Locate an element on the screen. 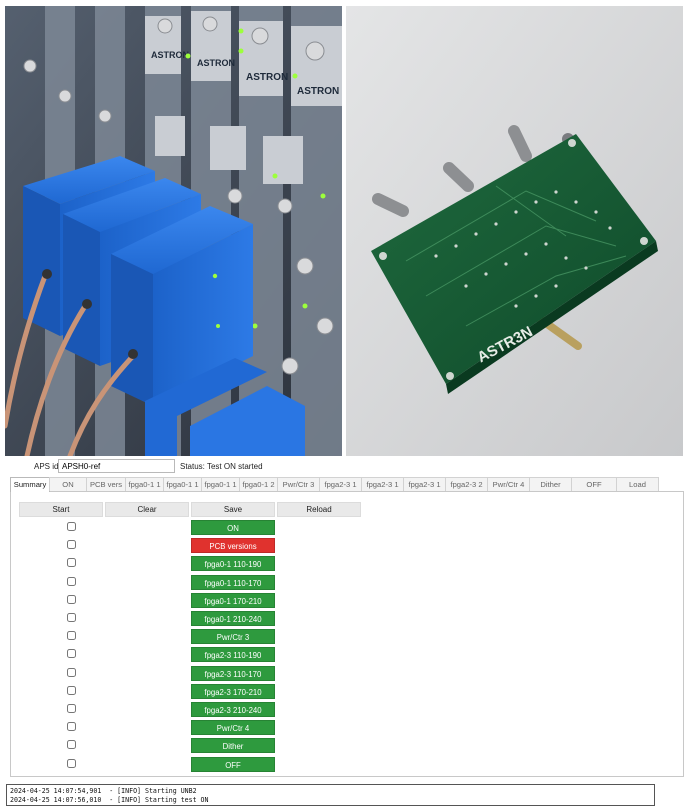 The image size is (690, 806). test-row: ON is located at coordinates (348, 527).